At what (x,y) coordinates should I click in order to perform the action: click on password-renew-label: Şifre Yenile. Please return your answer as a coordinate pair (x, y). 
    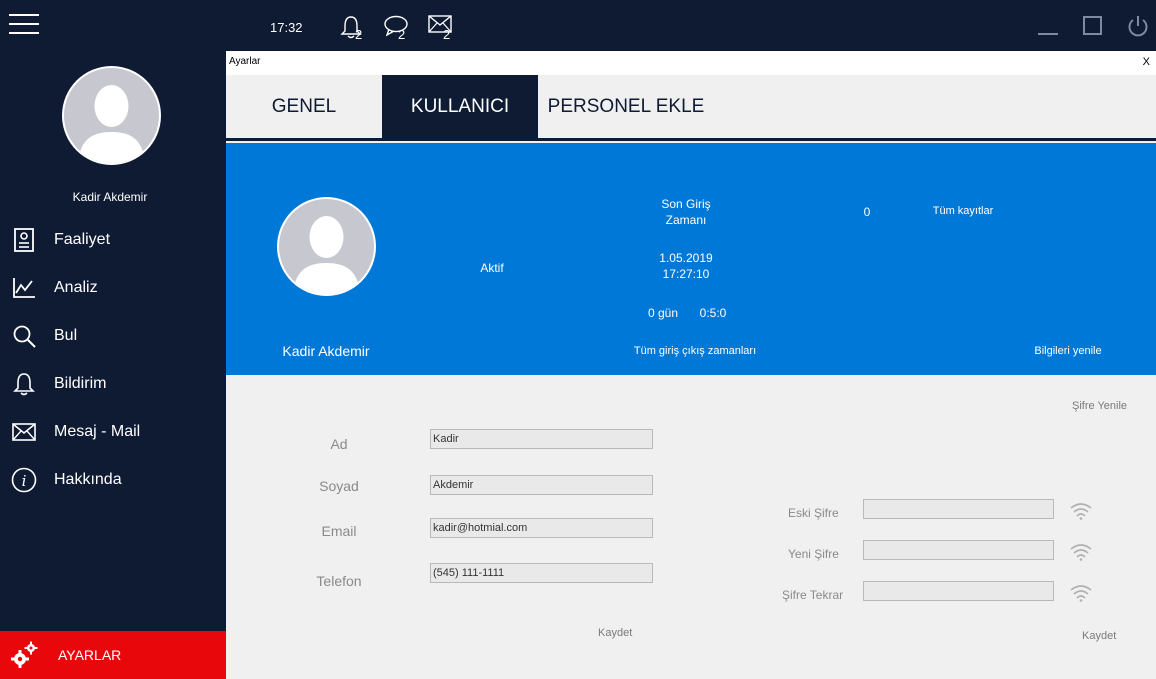
    Looking at the image, I should click on (1099, 406).